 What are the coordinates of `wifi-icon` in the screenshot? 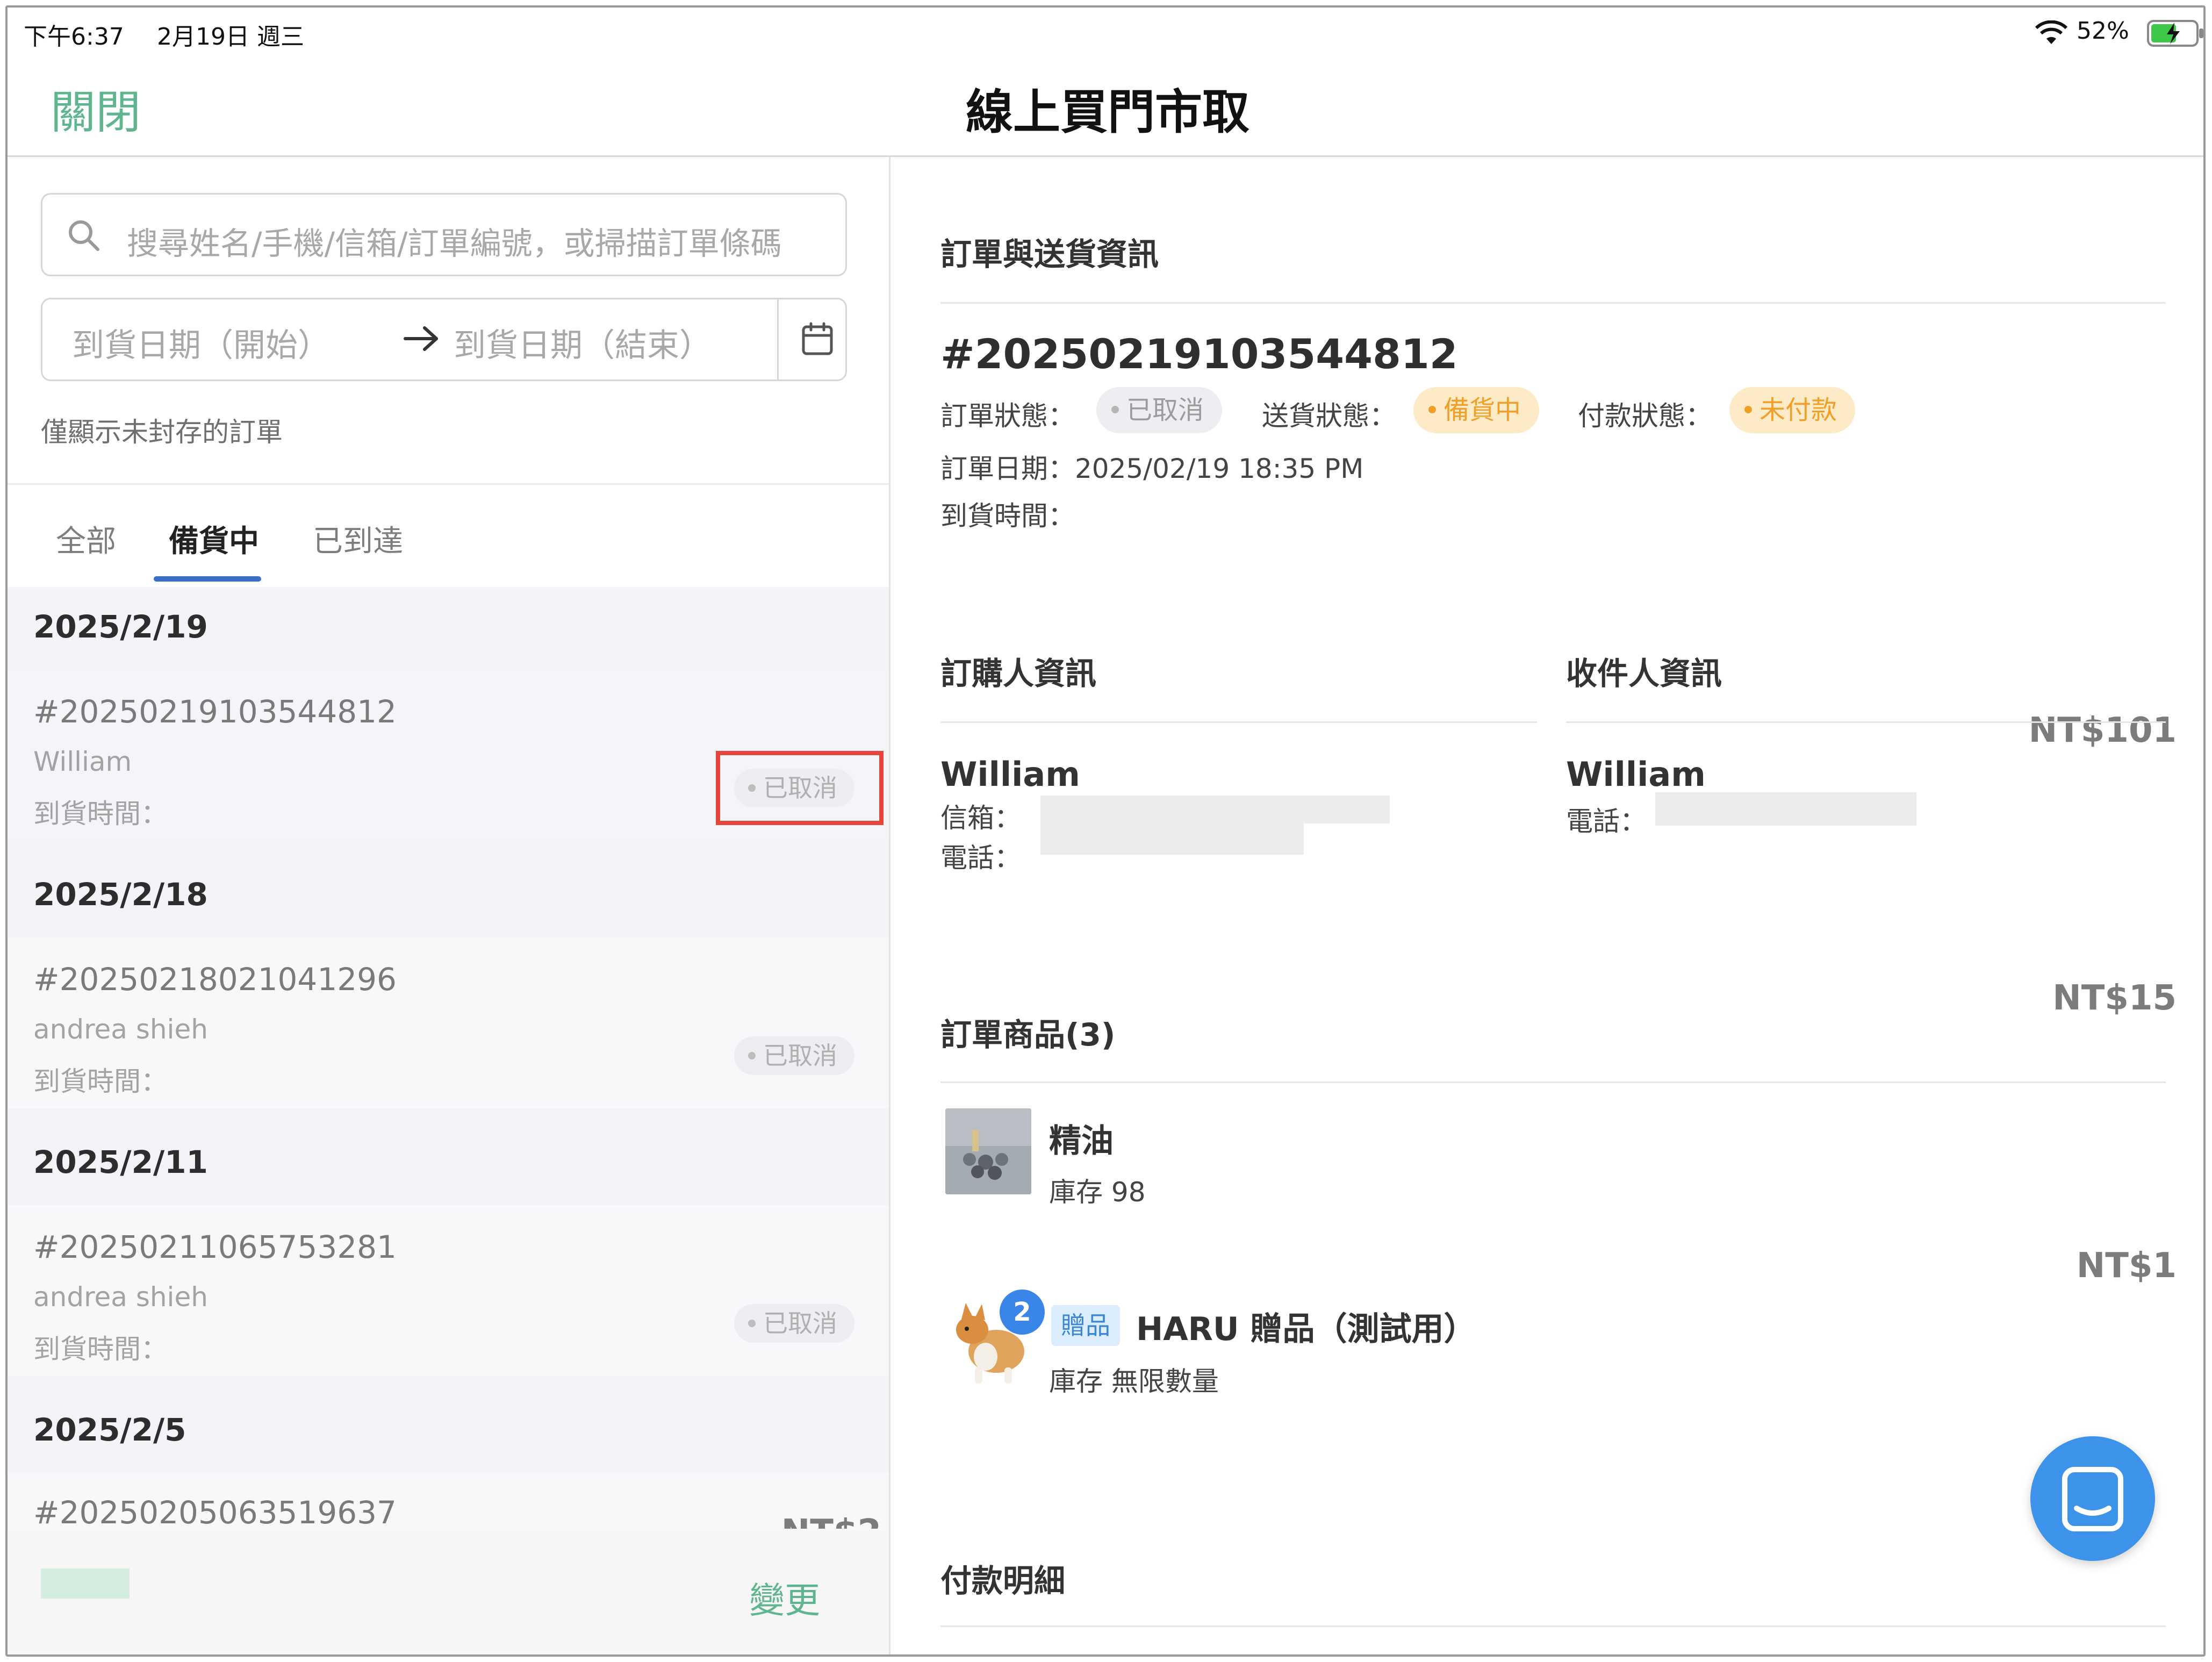 It's located at (2051, 33).